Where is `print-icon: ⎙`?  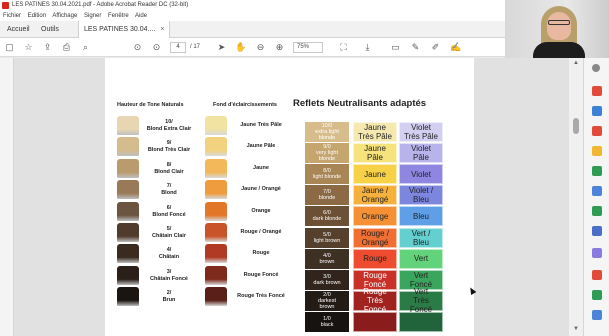
print-icon: ⎙ is located at coordinates (66, 47).